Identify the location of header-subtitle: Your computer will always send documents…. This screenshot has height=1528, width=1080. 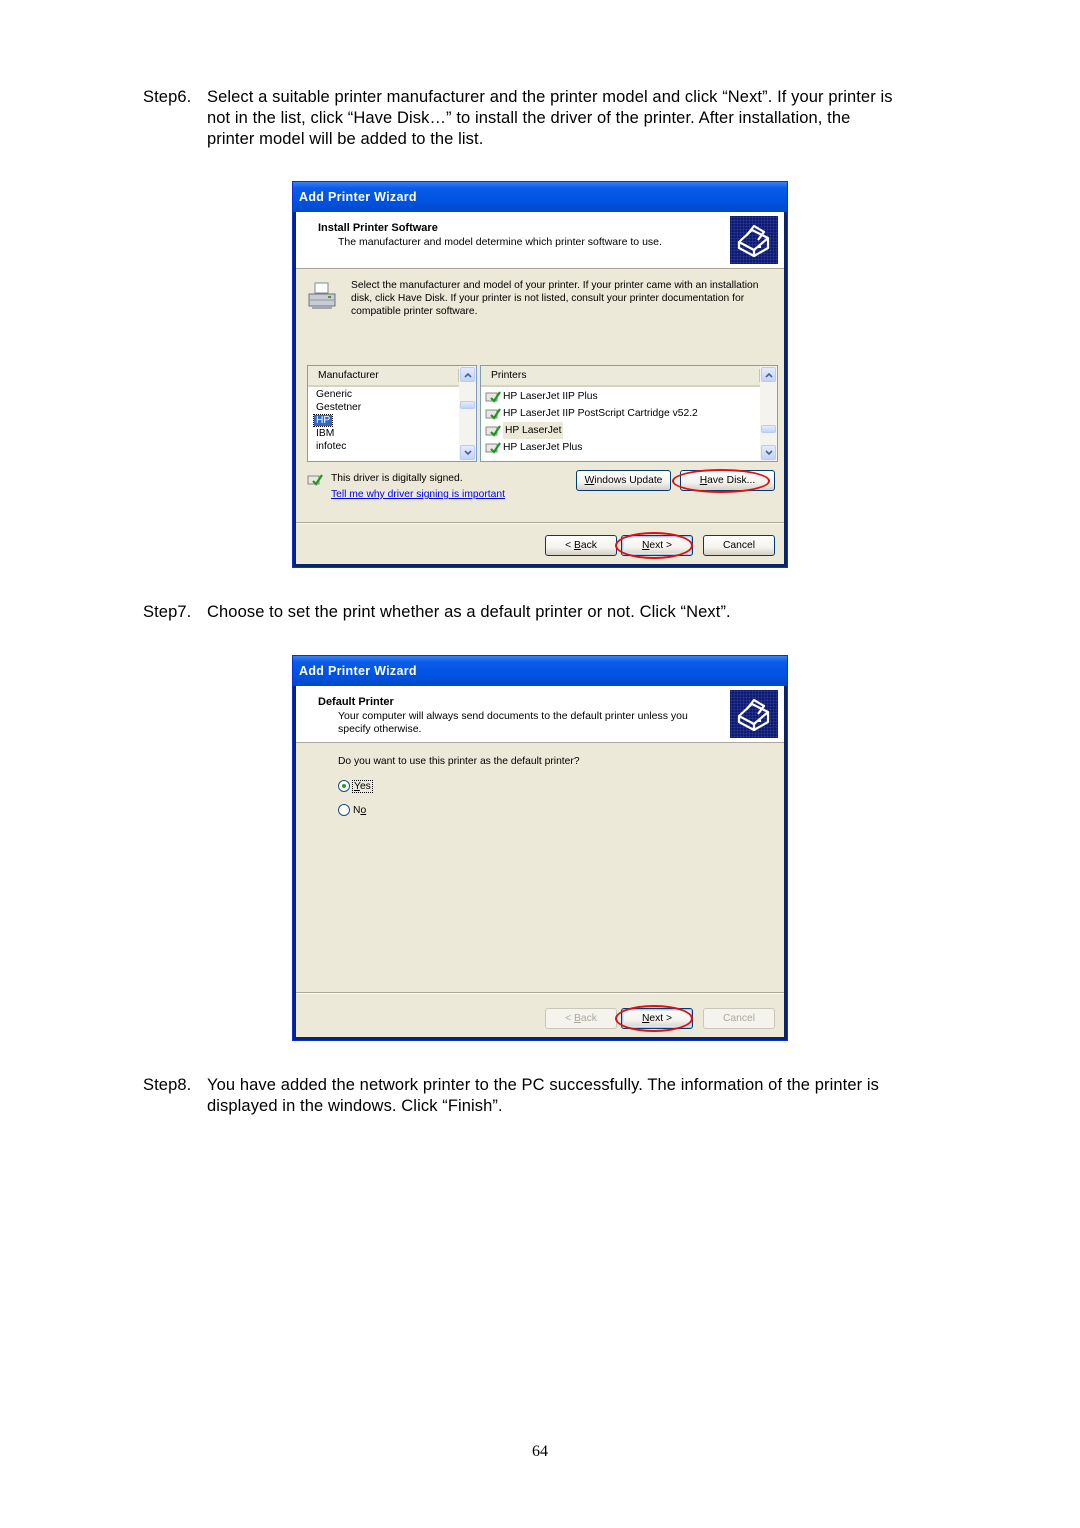
(513, 722).